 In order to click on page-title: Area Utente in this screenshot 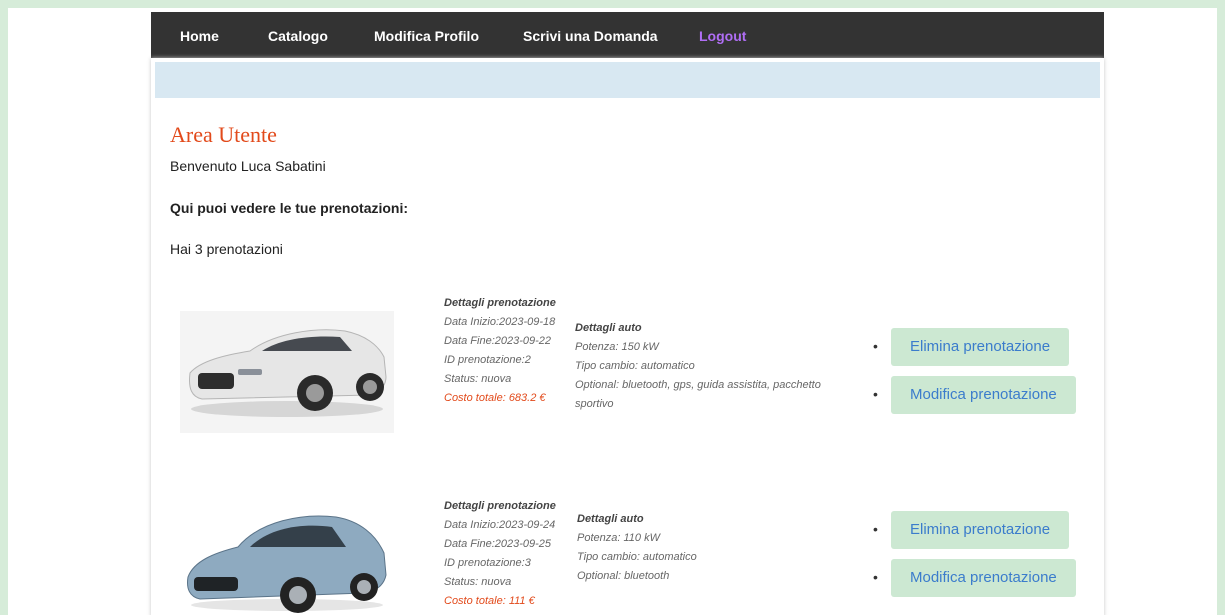, I will do `click(223, 134)`.